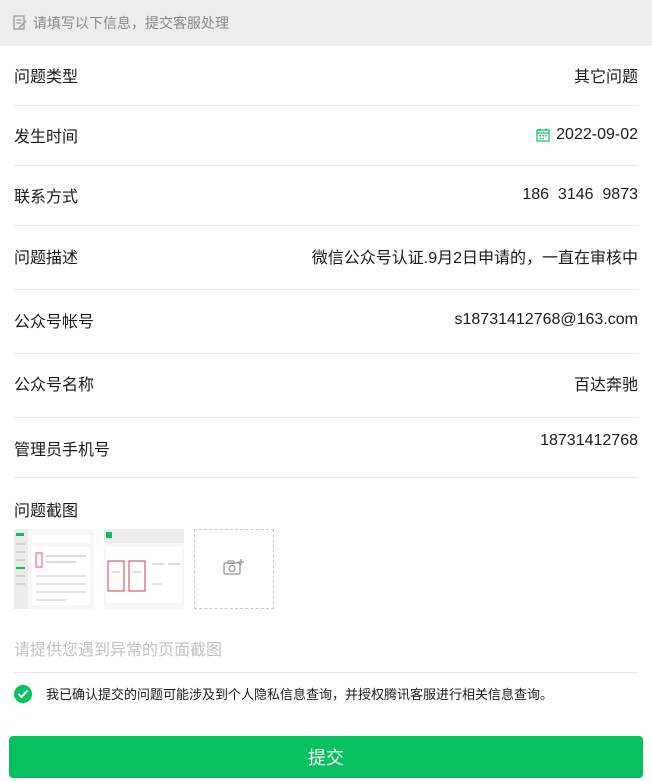 This screenshot has height=782, width=652. What do you see at coordinates (597, 134) in the screenshot?
I see `field-value: 2022-09-02` at bounding box center [597, 134].